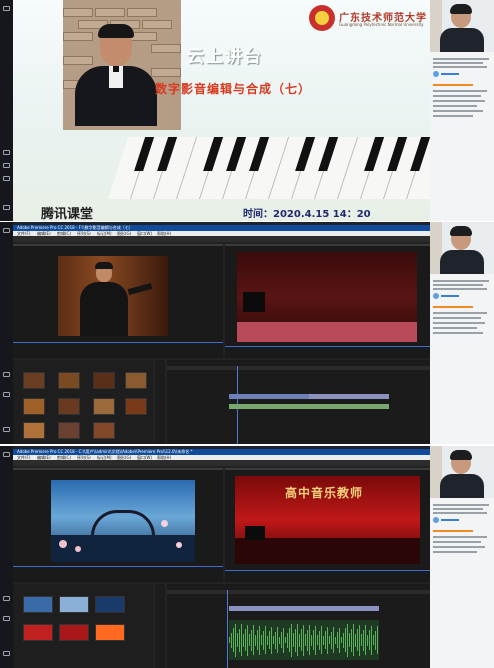  Describe the element at coordinates (322, 214) in the screenshot. I see `class-time-value: 2020.4.15 14：20` at that location.